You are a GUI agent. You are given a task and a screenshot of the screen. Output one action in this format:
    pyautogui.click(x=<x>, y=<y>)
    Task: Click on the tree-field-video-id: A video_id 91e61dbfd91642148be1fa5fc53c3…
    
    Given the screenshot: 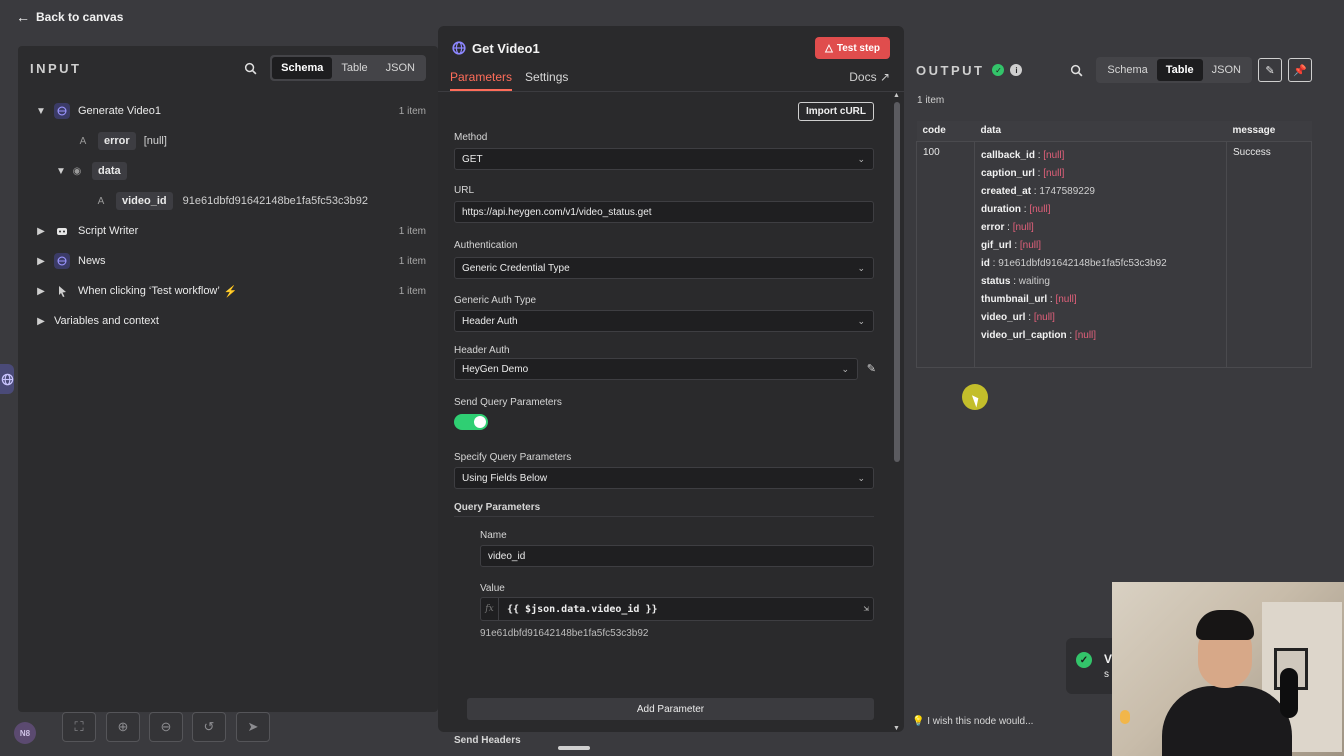 What is the action you would take?
    pyautogui.click(x=229, y=201)
    